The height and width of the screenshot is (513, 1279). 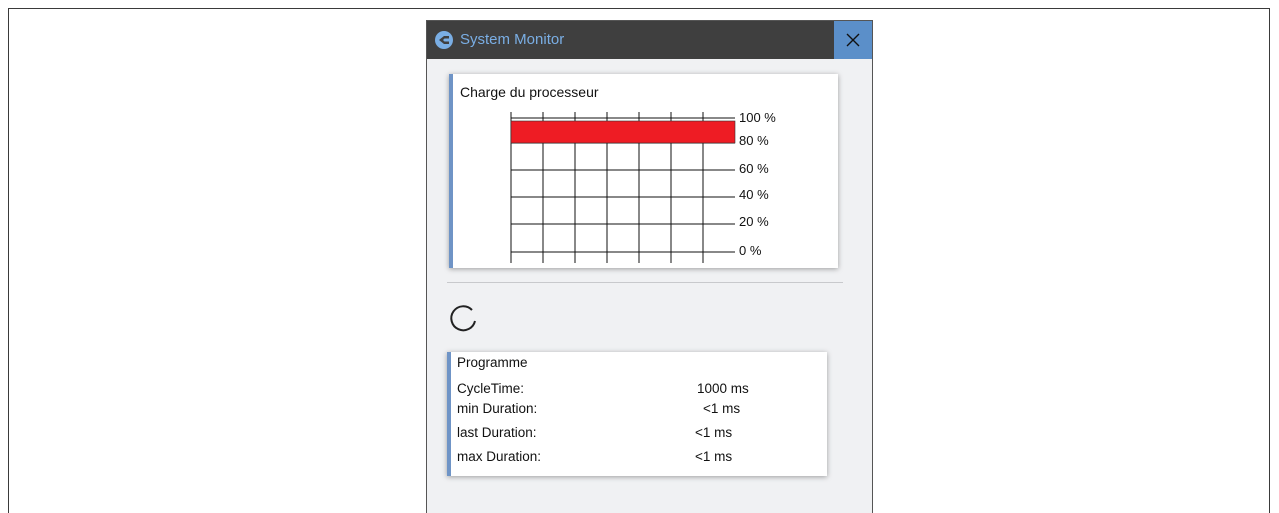 What do you see at coordinates (723, 388) in the screenshot?
I see `cycle-time-value: 1000 ms` at bounding box center [723, 388].